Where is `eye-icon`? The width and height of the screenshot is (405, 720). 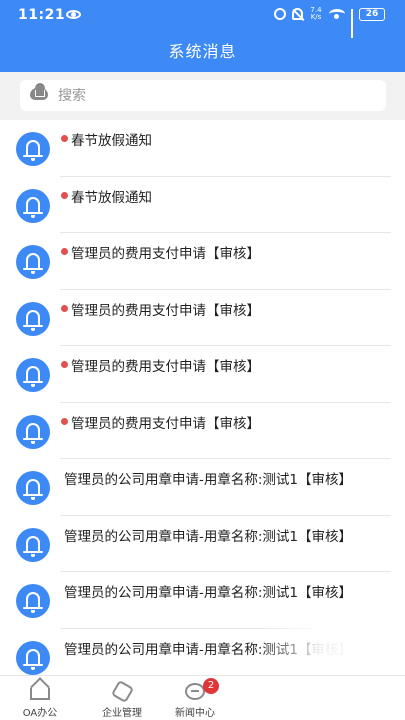 eye-icon is located at coordinates (73, 14).